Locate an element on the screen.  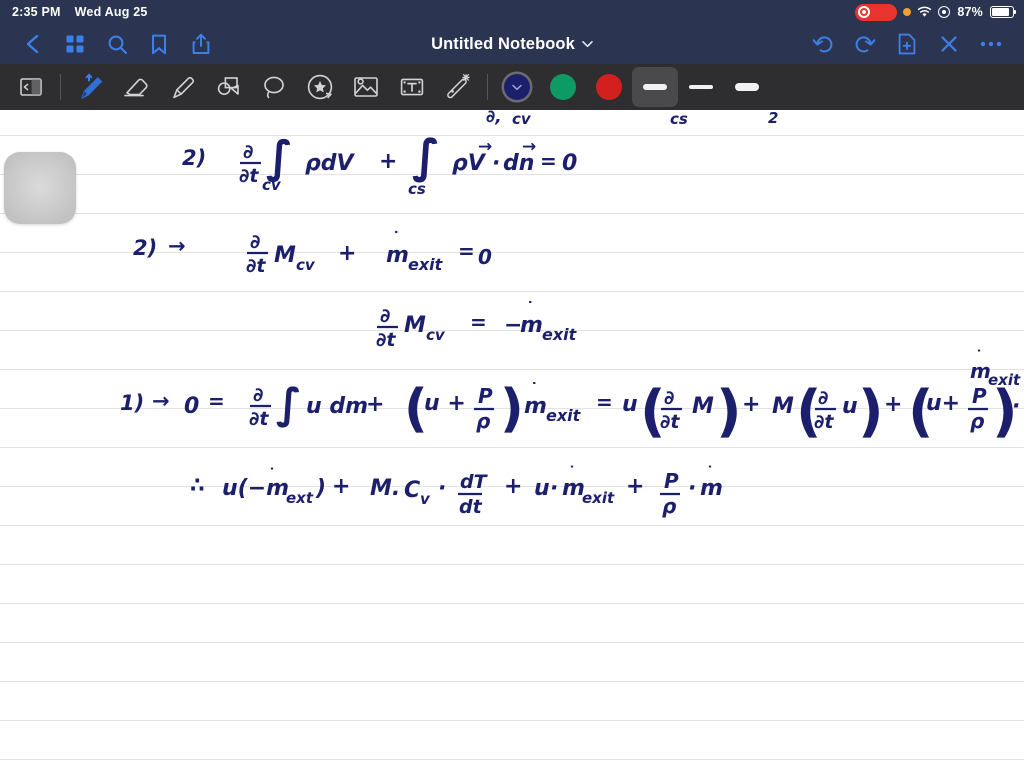
tool-palette is located at coordinates (512, 87).